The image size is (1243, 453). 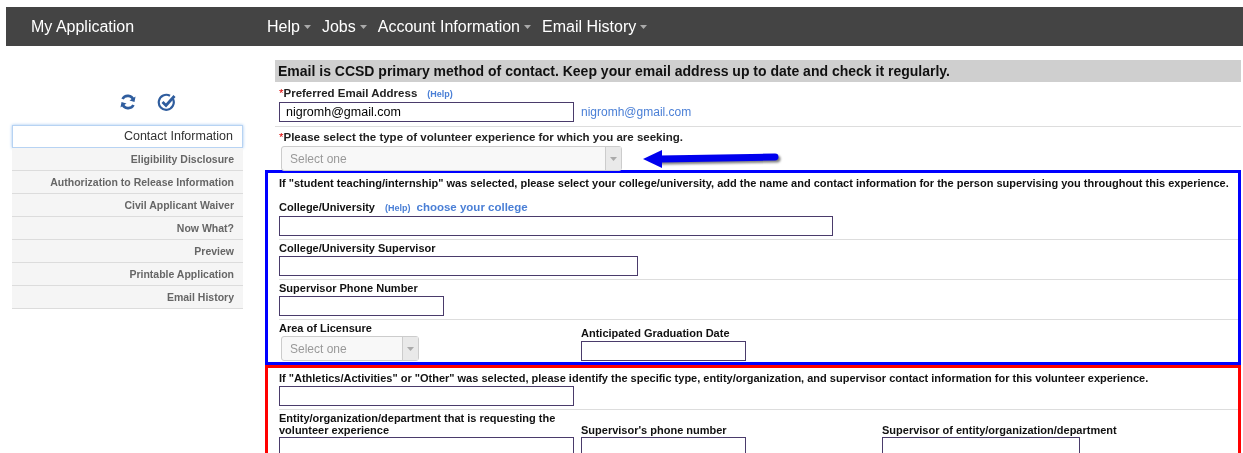 I want to click on sidebar-item: Civil Applicant Waiver, so click(x=127, y=205).